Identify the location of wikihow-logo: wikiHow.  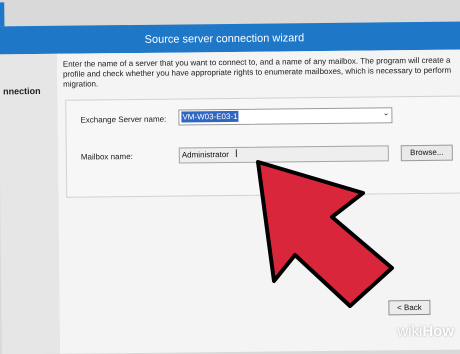
(425, 331).